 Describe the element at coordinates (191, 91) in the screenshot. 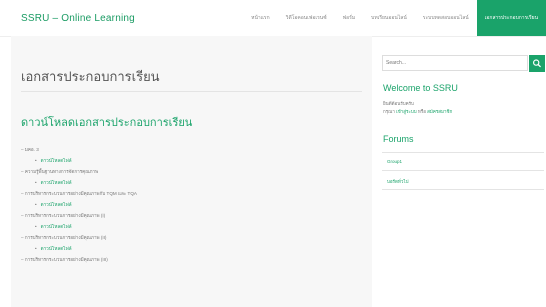

I see `title-divider` at that location.